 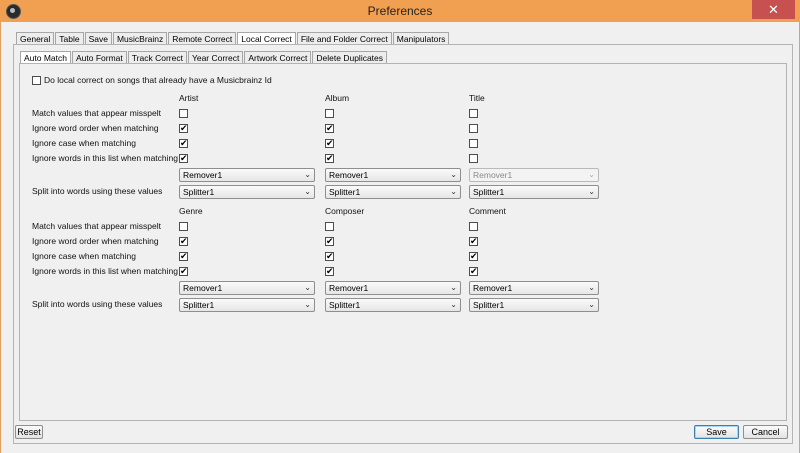 What do you see at coordinates (473, 113) in the screenshot?
I see `section1-match-misspelt-title-checkbox` at bounding box center [473, 113].